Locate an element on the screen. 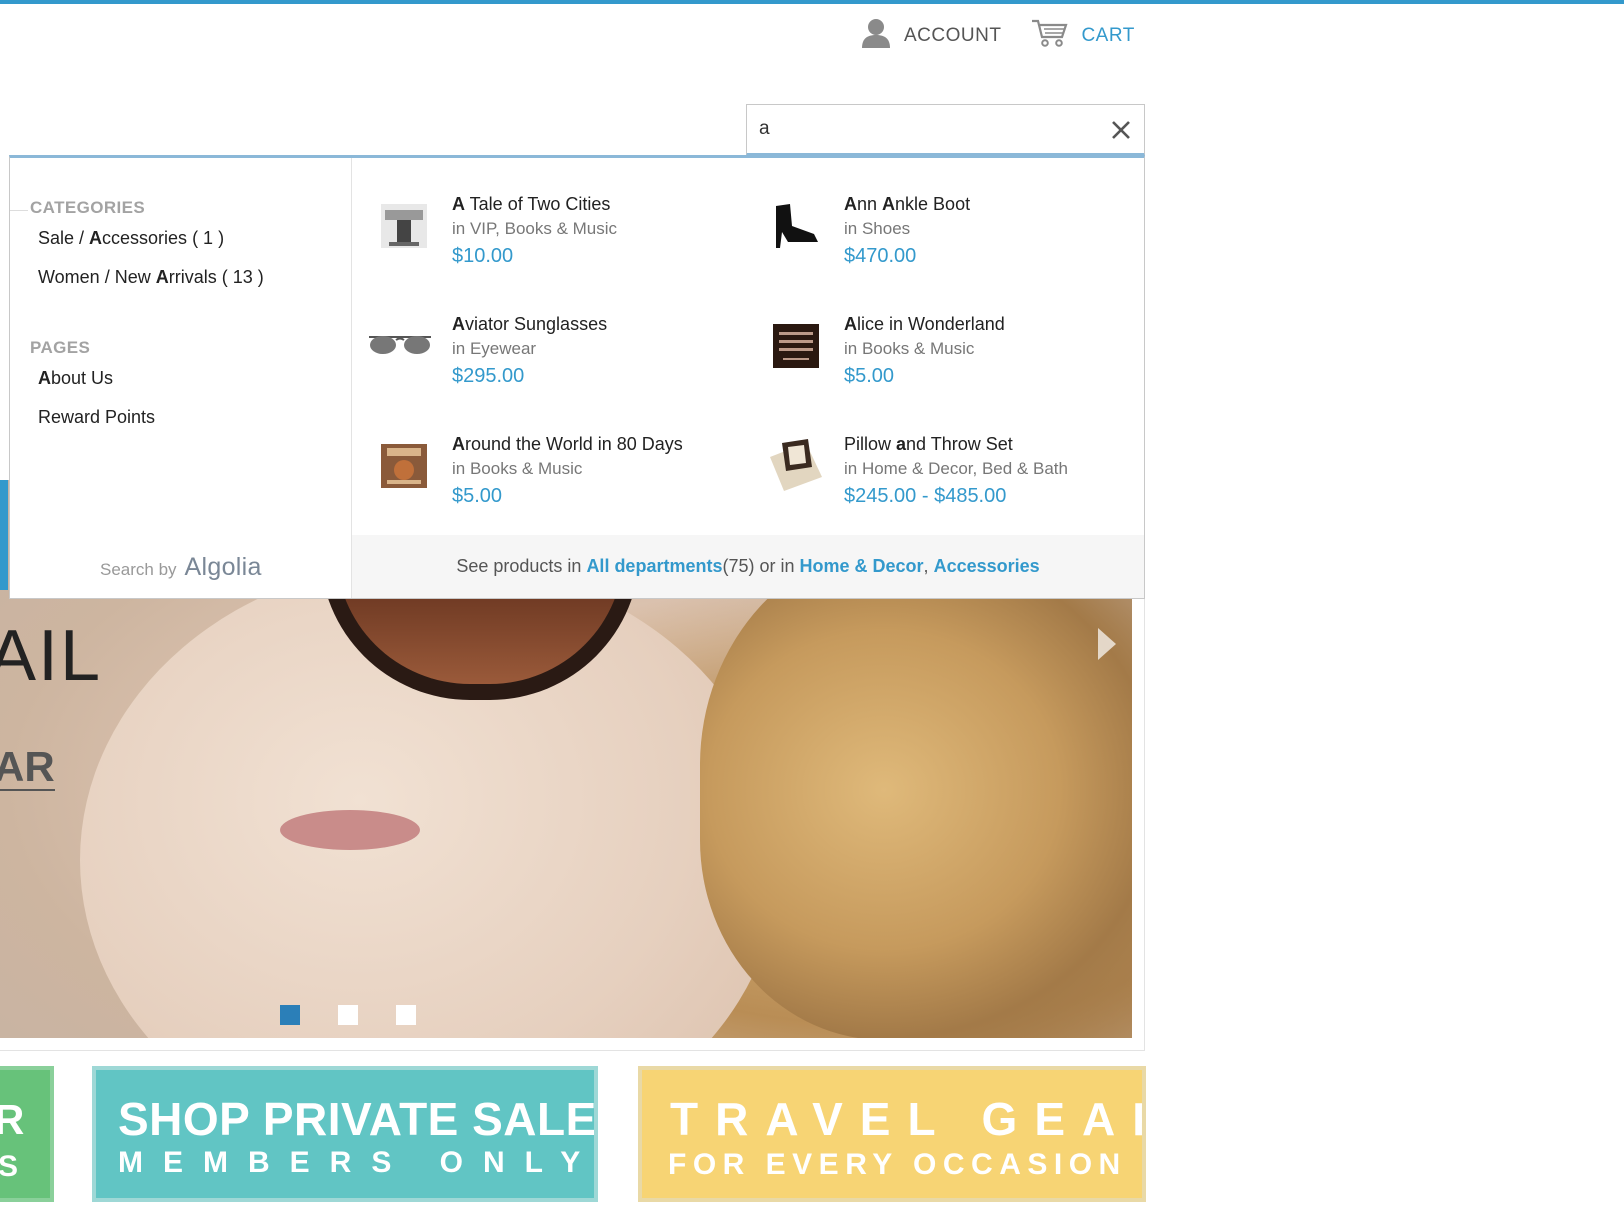 Image resolution: width=1624 pixels, height=1220 pixels. shopping-cart-icon is located at coordinates (1050, 36).